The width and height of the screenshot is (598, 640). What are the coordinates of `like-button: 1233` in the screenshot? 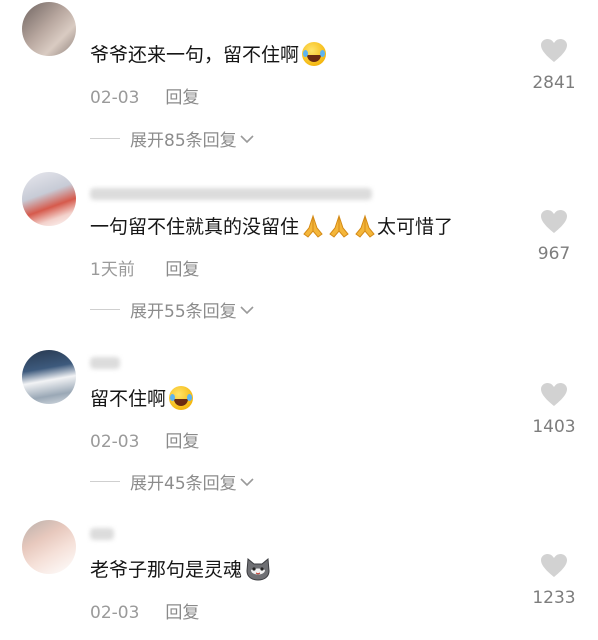 It's located at (554, 580).